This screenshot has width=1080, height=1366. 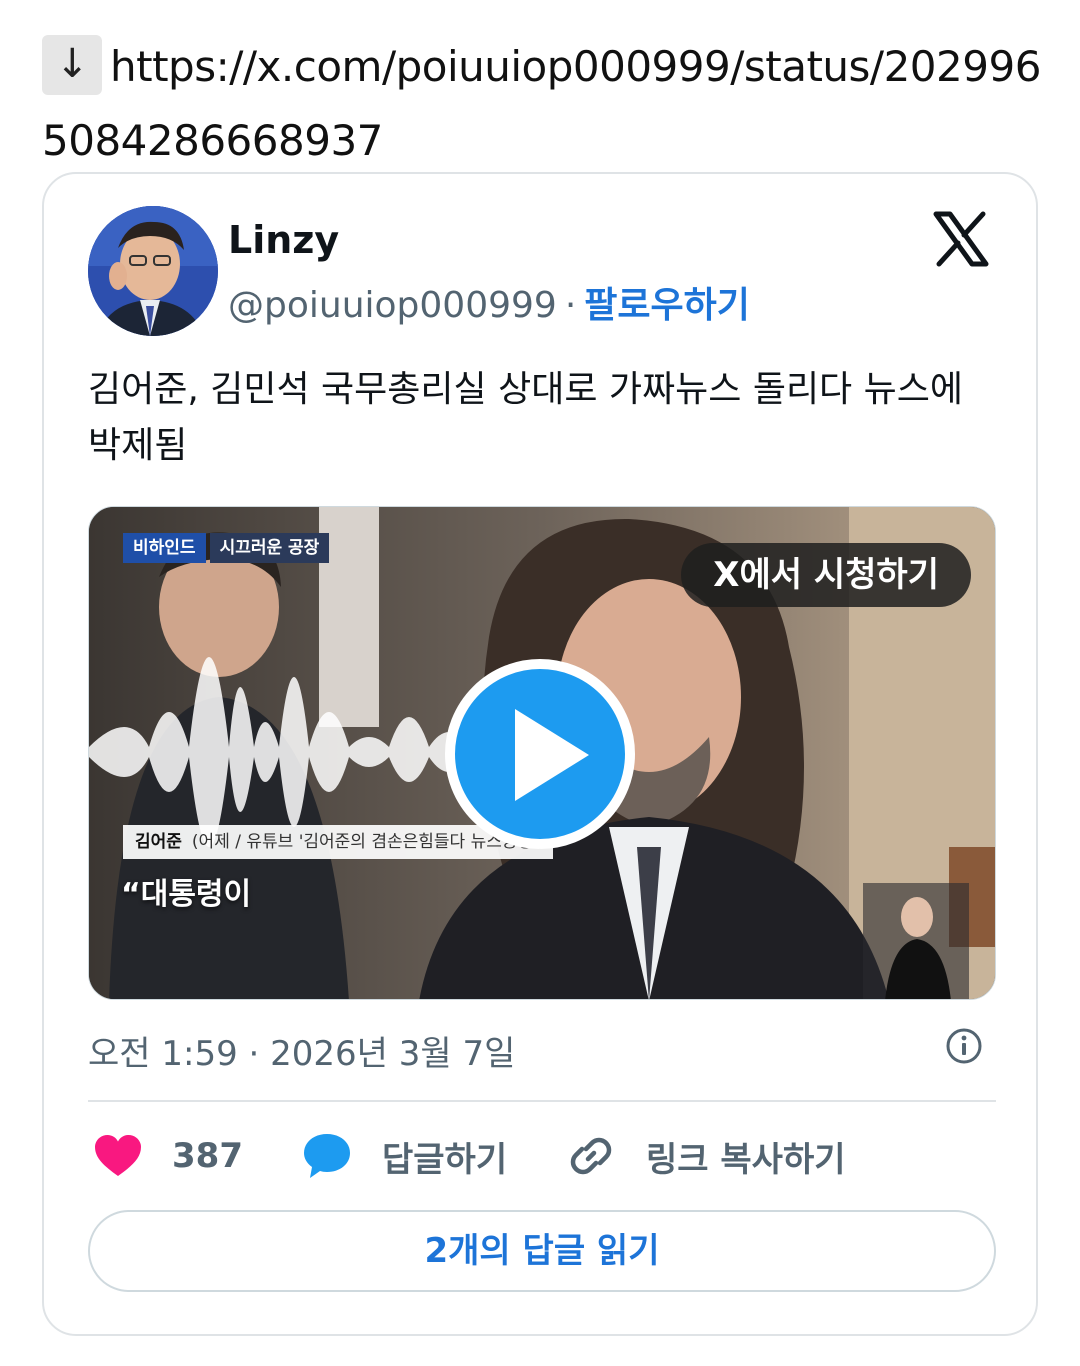 I want to click on link-icon, so click(x=591, y=1156).